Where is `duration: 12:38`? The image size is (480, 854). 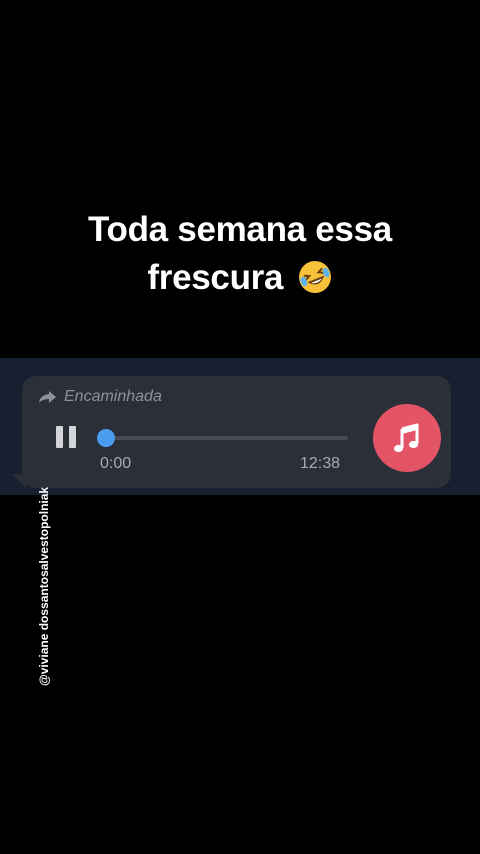 duration: 12:38 is located at coordinates (320, 463).